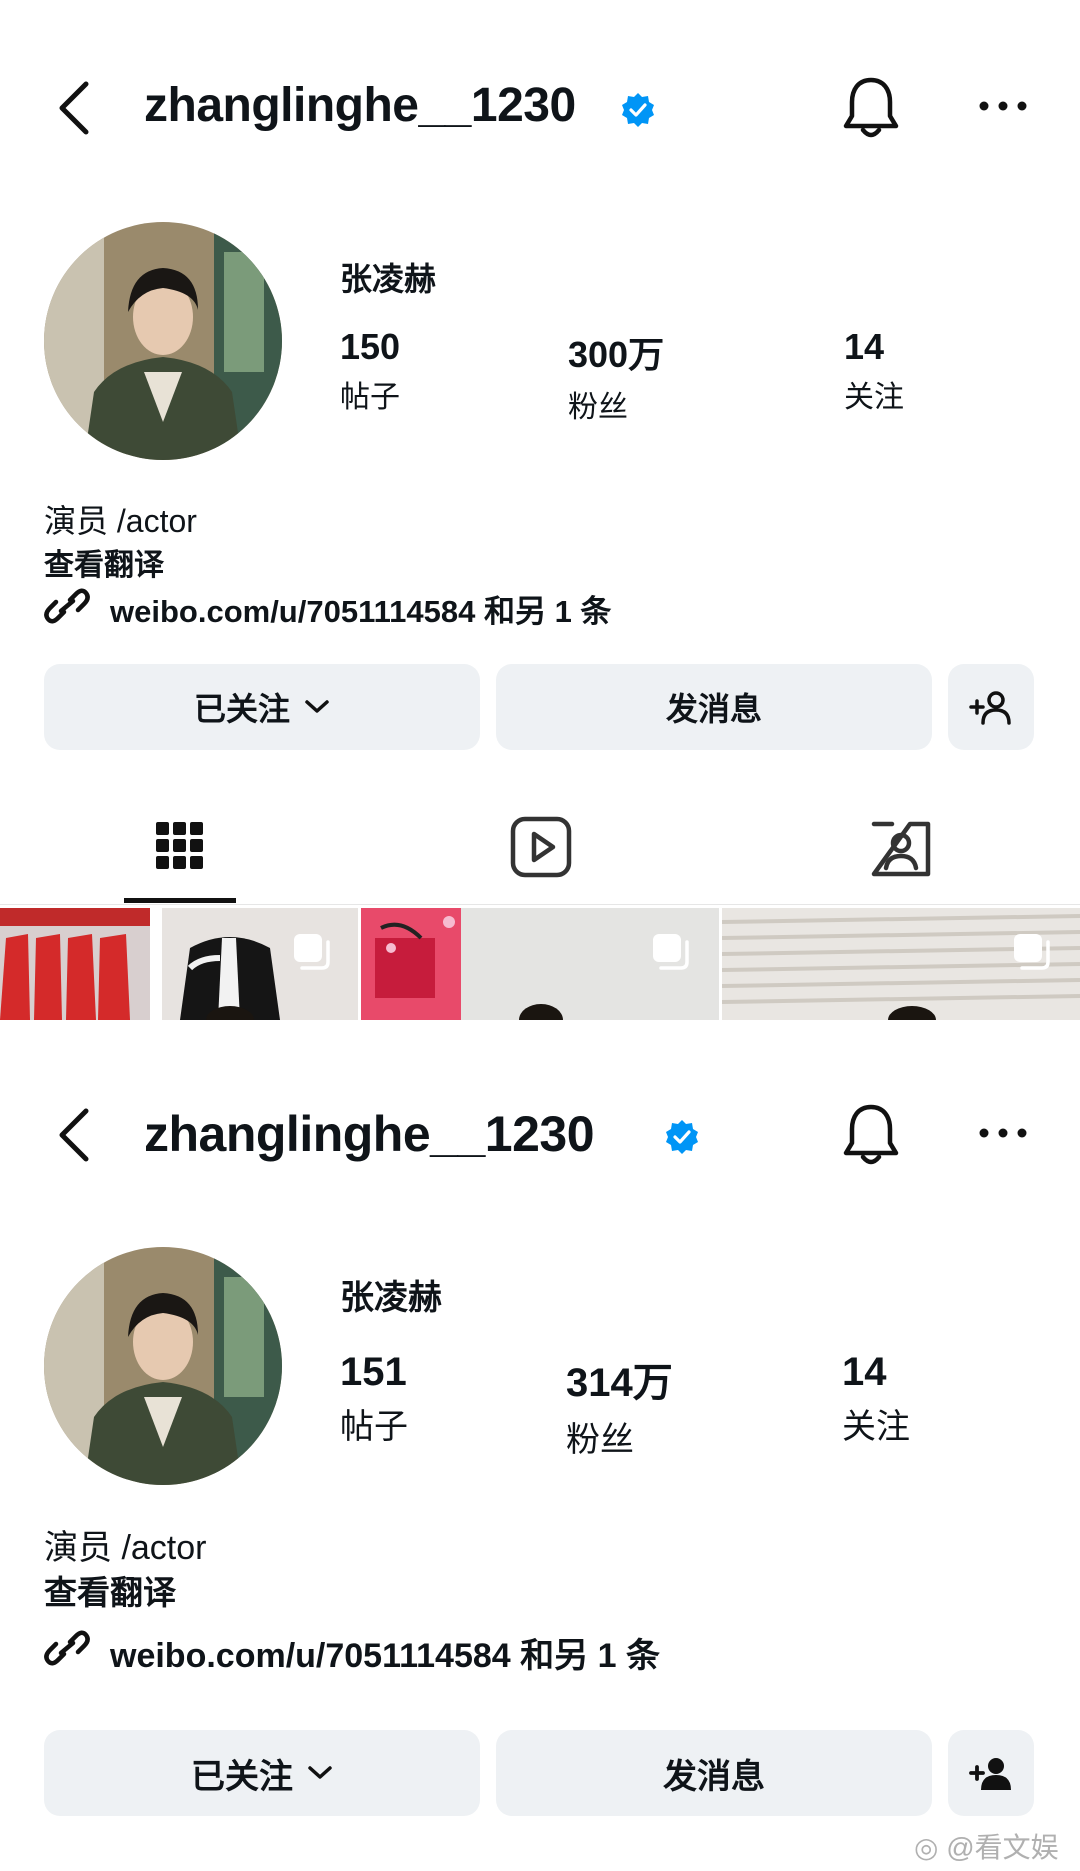 The image size is (1080, 1871). Describe the element at coordinates (180, 900) in the screenshot. I see `active-tab-indicator` at that location.